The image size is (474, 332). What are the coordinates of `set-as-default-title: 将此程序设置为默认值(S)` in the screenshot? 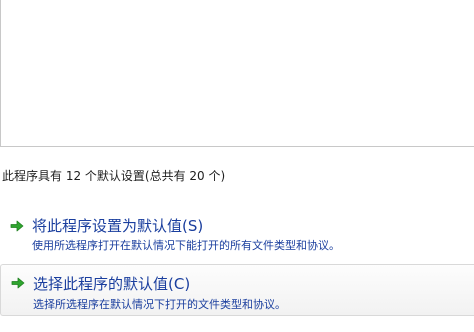 It's located at (118, 226).